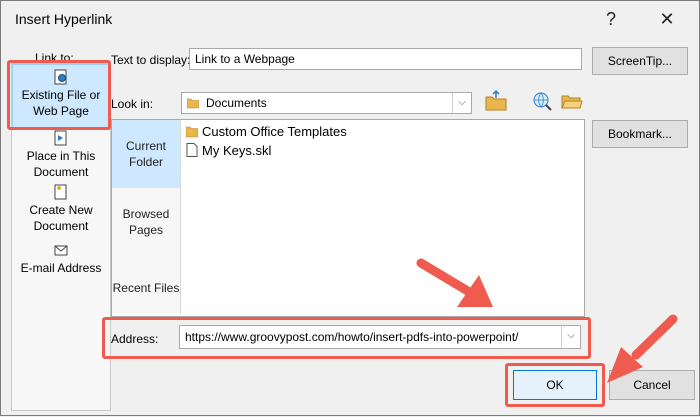 The width and height of the screenshot is (700, 417). What do you see at coordinates (454, 282) in the screenshot?
I see `arrow-to-address` at bounding box center [454, 282].